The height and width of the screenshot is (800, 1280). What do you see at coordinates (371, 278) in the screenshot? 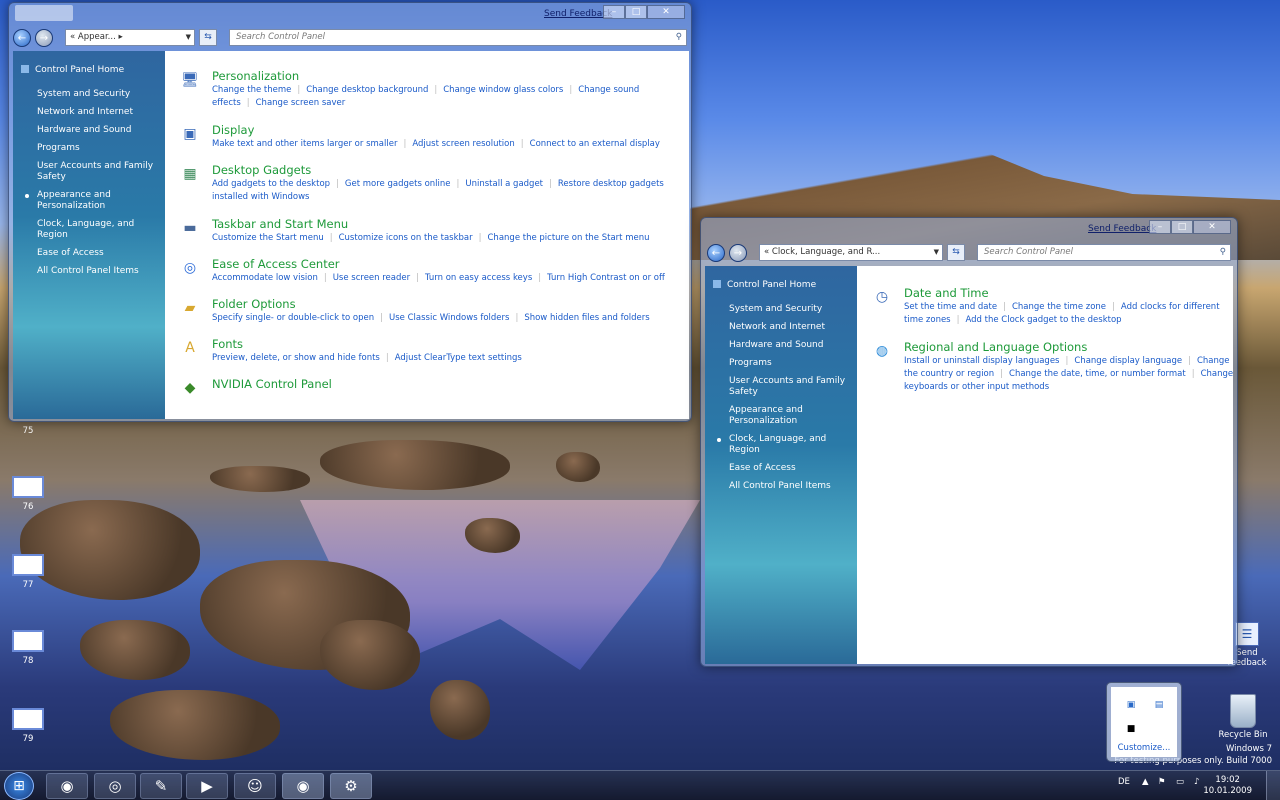
I see `task-link: Use screen reader` at bounding box center [371, 278].